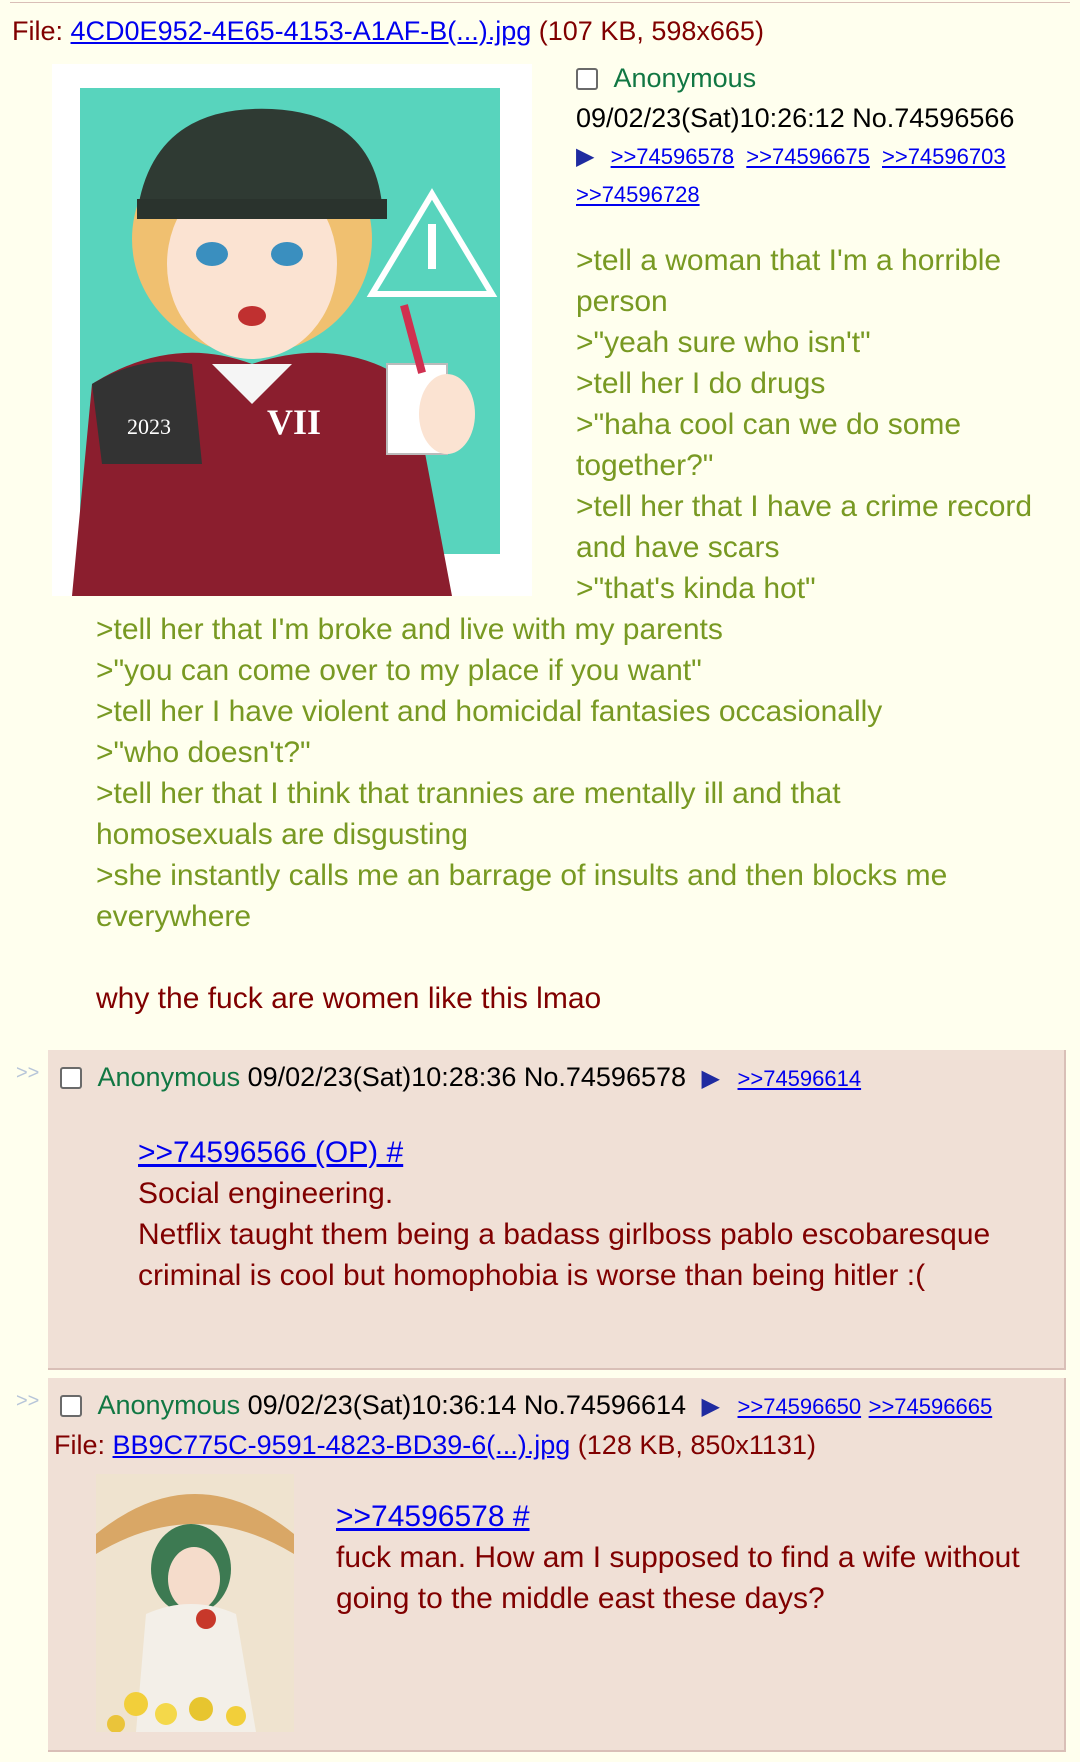 Image resolution: width=1080 pixels, height=1762 pixels. What do you see at coordinates (701, 383) in the screenshot?
I see `greentext-line: >tell her I do drugs` at bounding box center [701, 383].